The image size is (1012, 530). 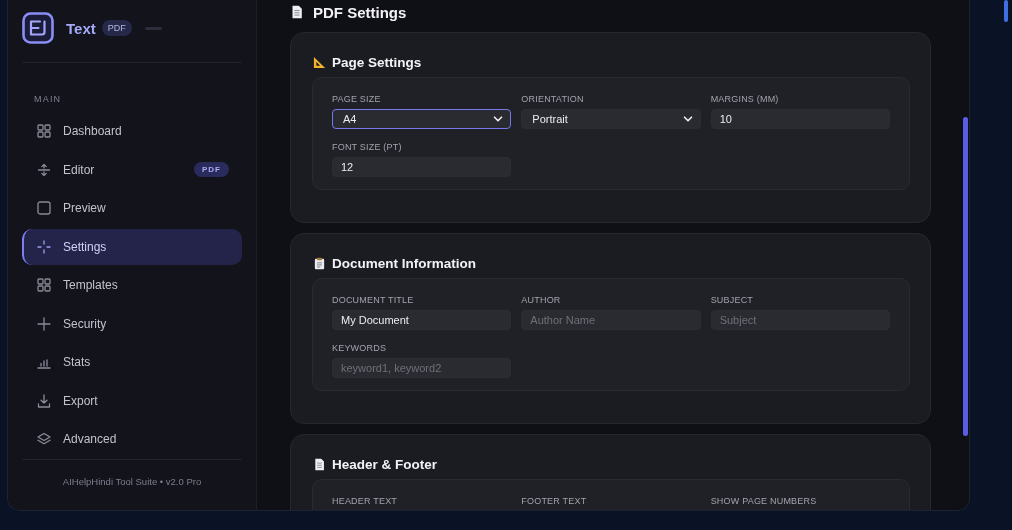 I want to click on card-title: Header & Footer, so click(x=385, y=464).